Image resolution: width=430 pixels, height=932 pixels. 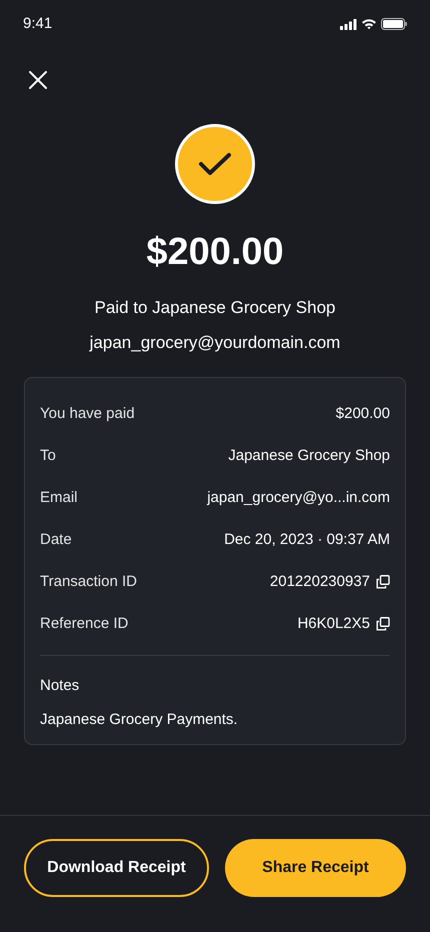 What do you see at coordinates (215, 252) in the screenshot?
I see `amount-text: $200.00` at bounding box center [215, 252].